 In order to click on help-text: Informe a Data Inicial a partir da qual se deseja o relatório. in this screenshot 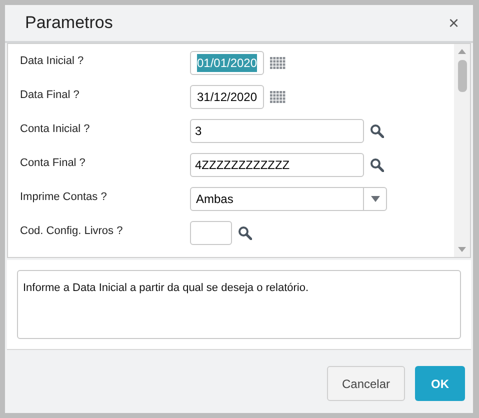, I will do `click(166, 288)`.